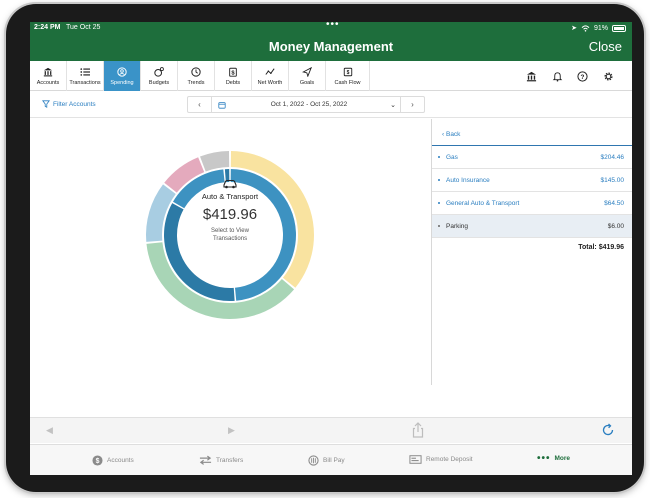 The width and height of the screenshot is (650, 498). I want to click on wifi-icon, so click(585, 28).